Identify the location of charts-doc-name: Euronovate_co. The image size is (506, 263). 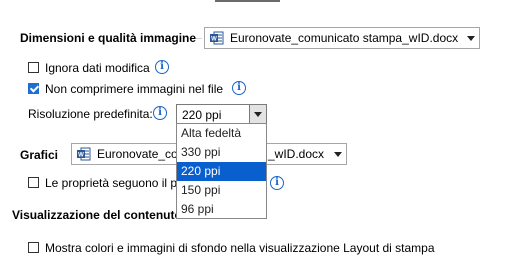
(137, 154).